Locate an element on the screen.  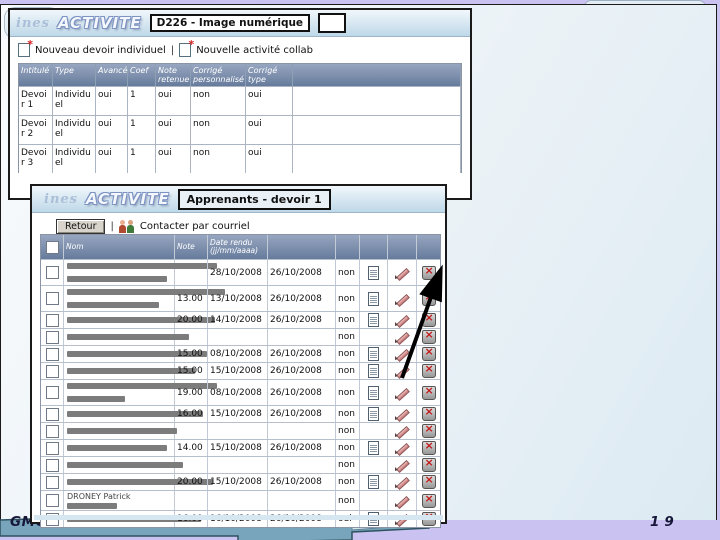
document-cell is located at coordinates (374, 320).